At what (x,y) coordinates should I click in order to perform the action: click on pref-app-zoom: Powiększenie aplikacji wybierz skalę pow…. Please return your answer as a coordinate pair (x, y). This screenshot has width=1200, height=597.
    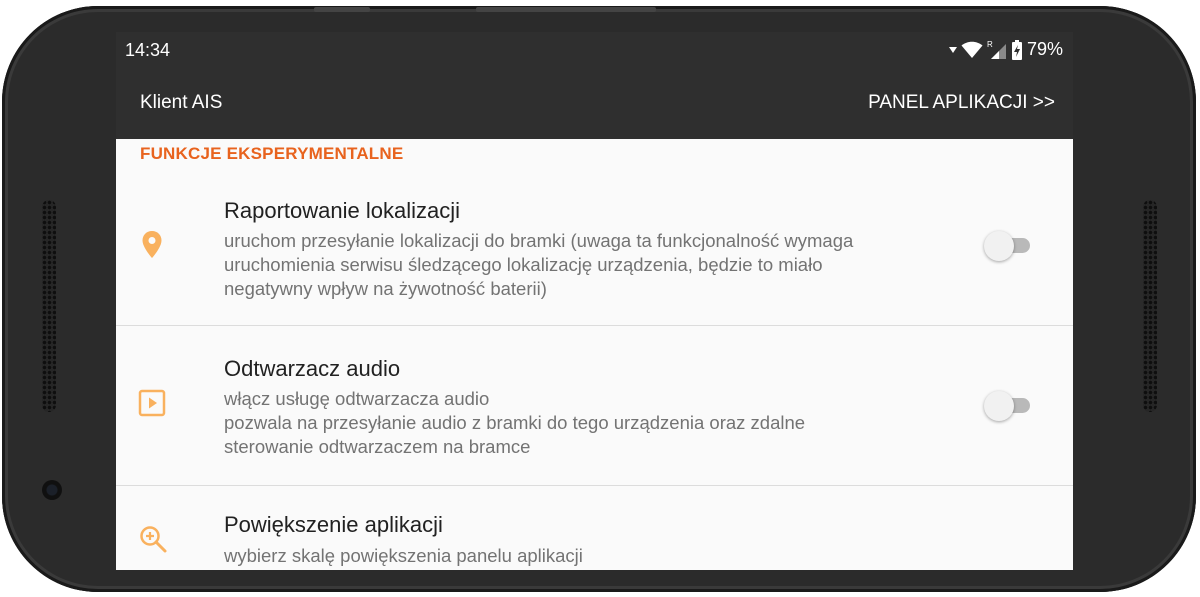
    Looking at the image, I should click on (594, 528).